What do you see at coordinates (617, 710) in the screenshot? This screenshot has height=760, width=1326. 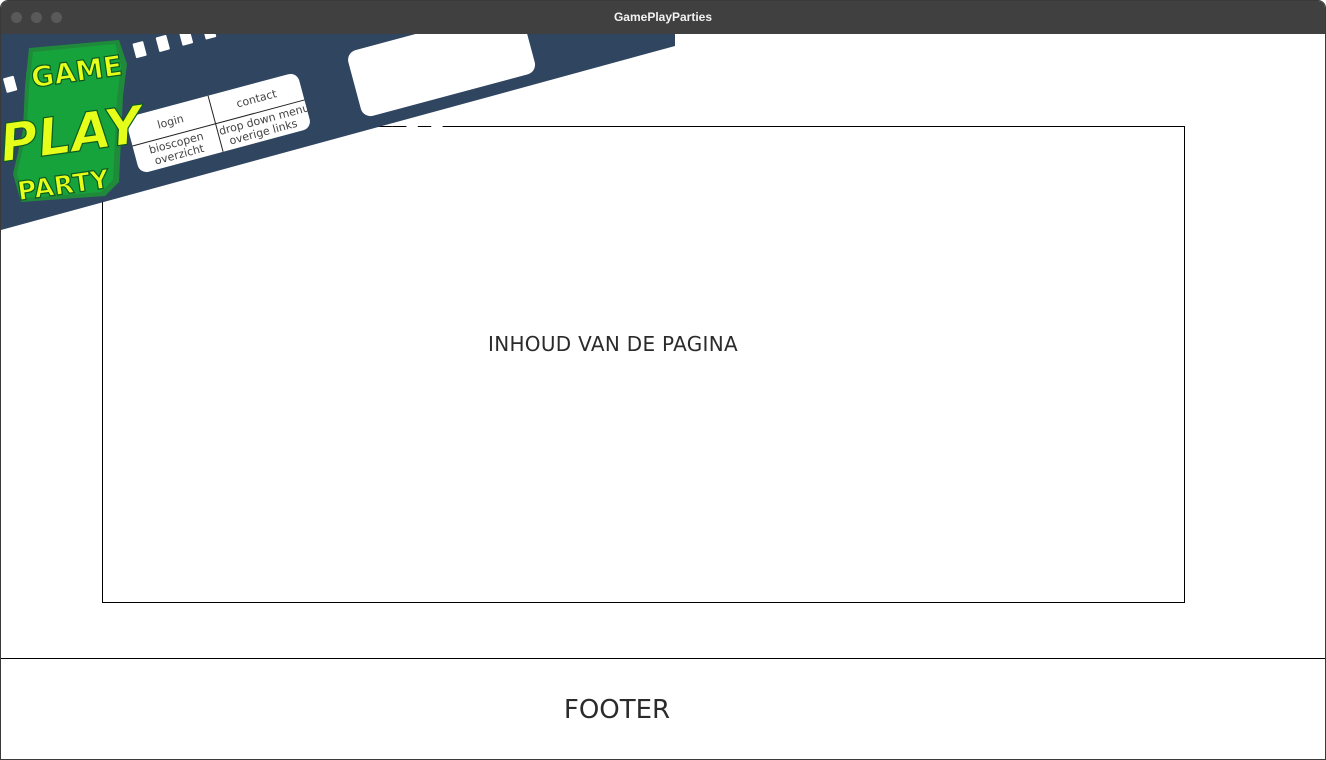 I see `footer-text: FOOTER` at bounding box center [617, 710].